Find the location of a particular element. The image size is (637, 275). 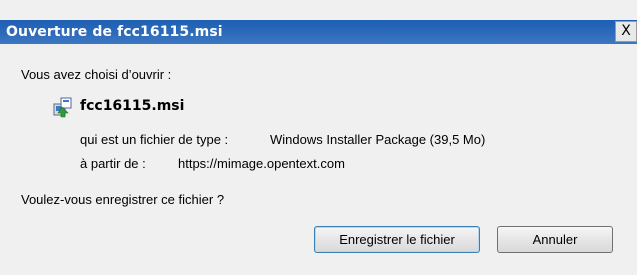

dialog-title: Ouverture de fcc16115.msi is located at coordinates (114, 32).